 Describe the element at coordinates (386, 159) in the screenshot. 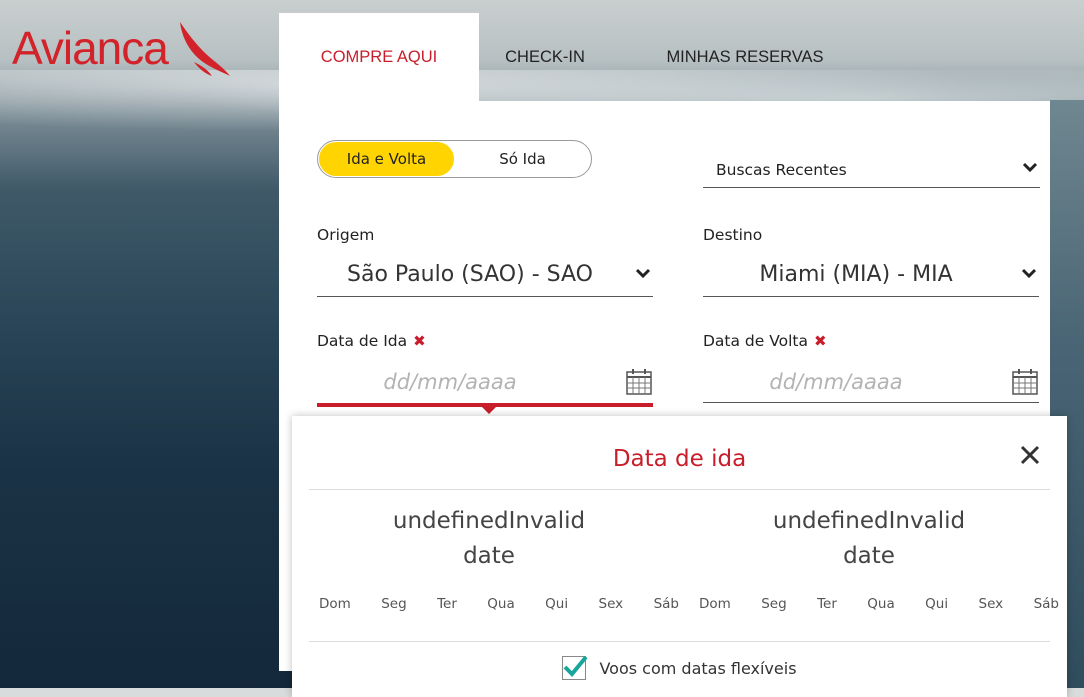

I see `trip-type-round-trip: Ida e Volta` at that location.